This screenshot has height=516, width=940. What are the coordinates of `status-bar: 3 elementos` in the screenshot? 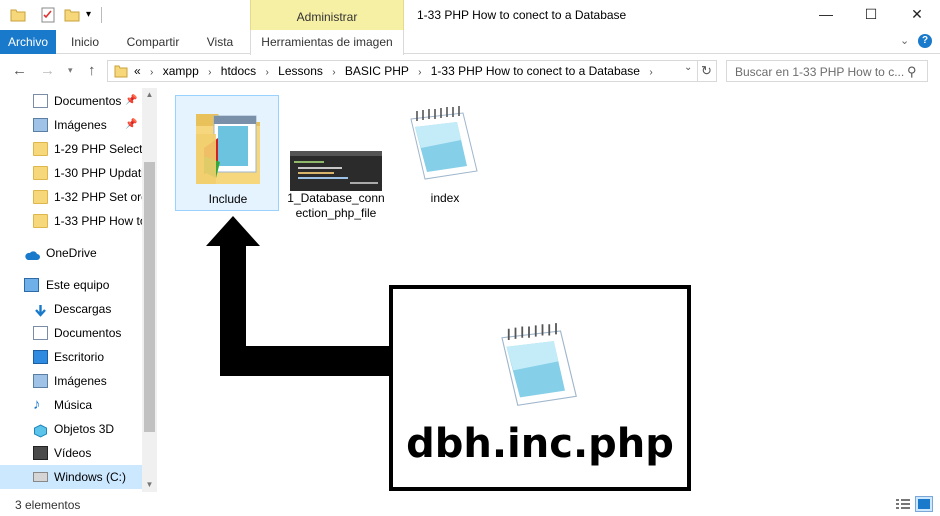 It's located at (470, 505).